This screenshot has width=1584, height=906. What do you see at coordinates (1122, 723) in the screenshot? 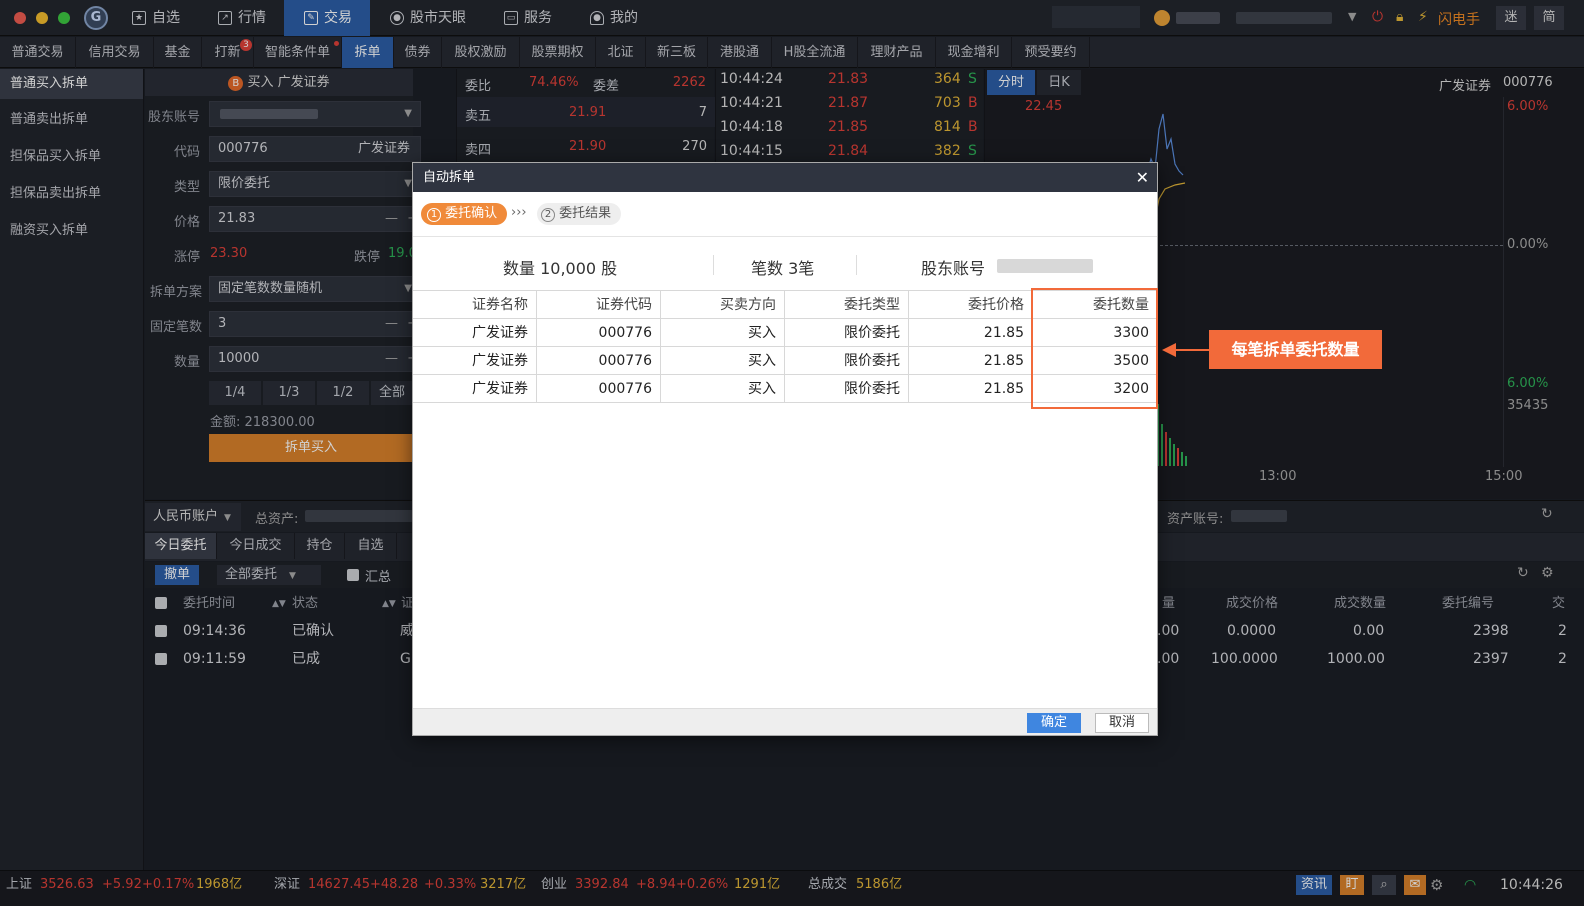
I see `cancel-button: 取消` at bounding box center [1122, 723].